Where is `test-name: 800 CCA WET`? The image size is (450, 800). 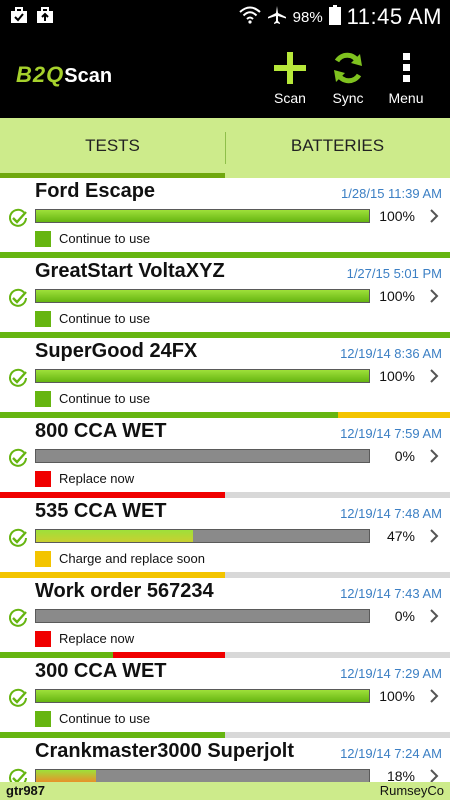 test-name: 800 CCA WET is located at coordinates (101, 431).